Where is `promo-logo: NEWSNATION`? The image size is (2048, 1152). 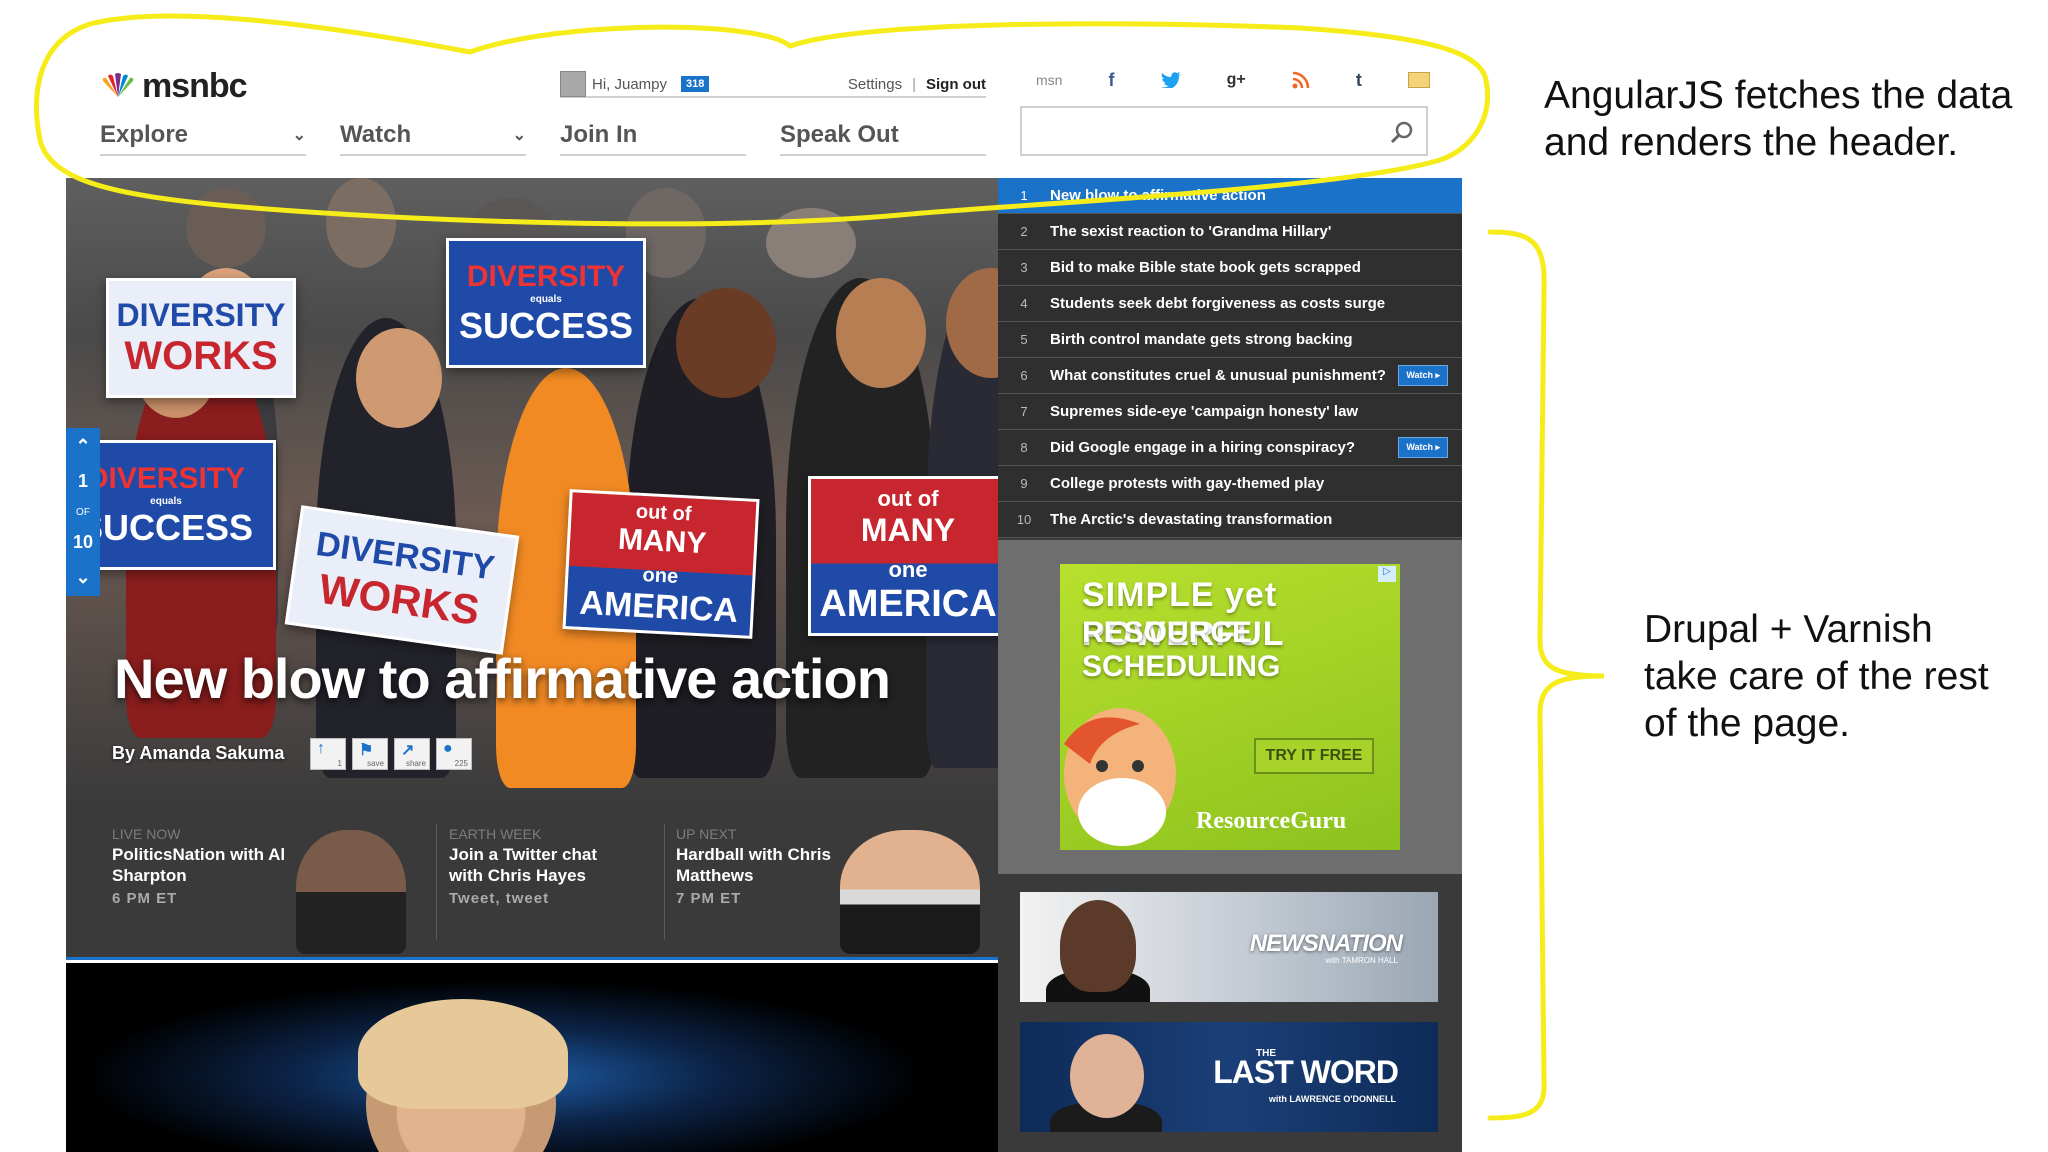
promo-logo: NEWSNATION is located at coordinates (1326, 943).